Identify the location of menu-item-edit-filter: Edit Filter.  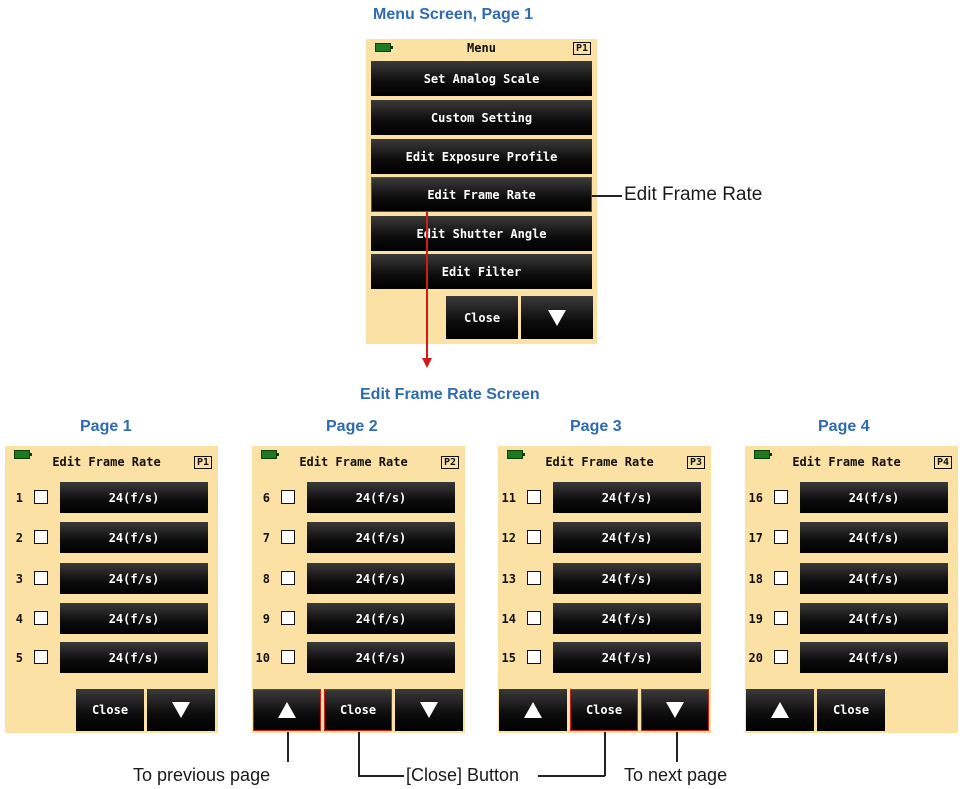
(481, 271).